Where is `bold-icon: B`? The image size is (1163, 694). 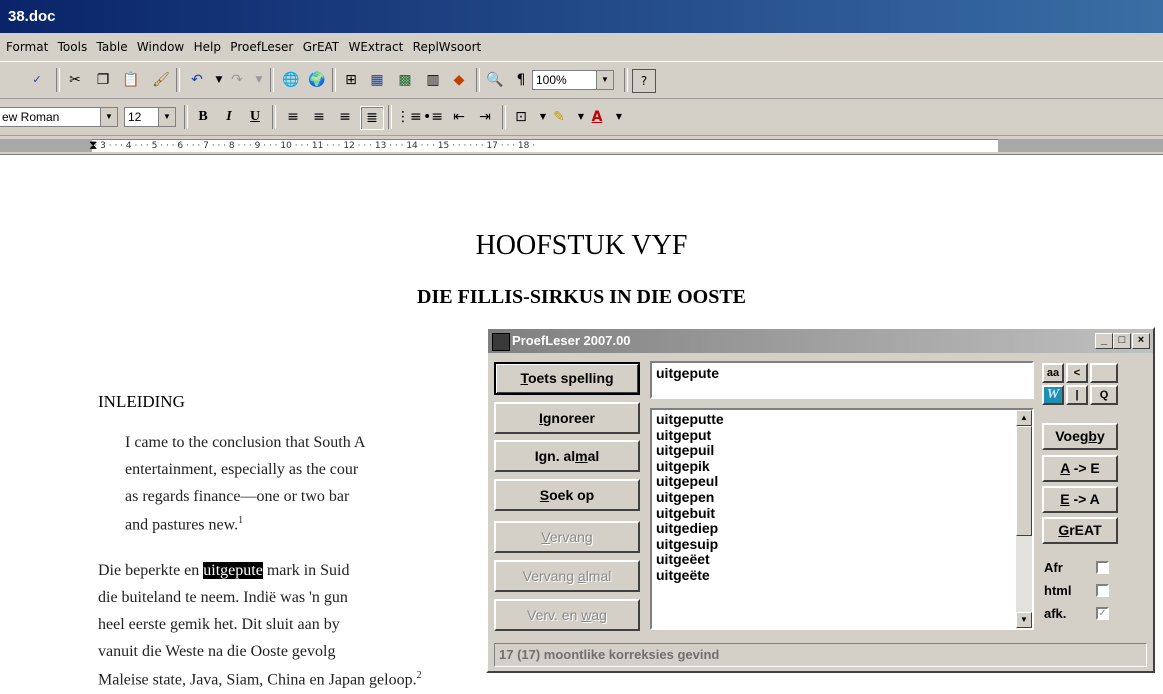 bold-icon: B is located at coordinates (203, 117).